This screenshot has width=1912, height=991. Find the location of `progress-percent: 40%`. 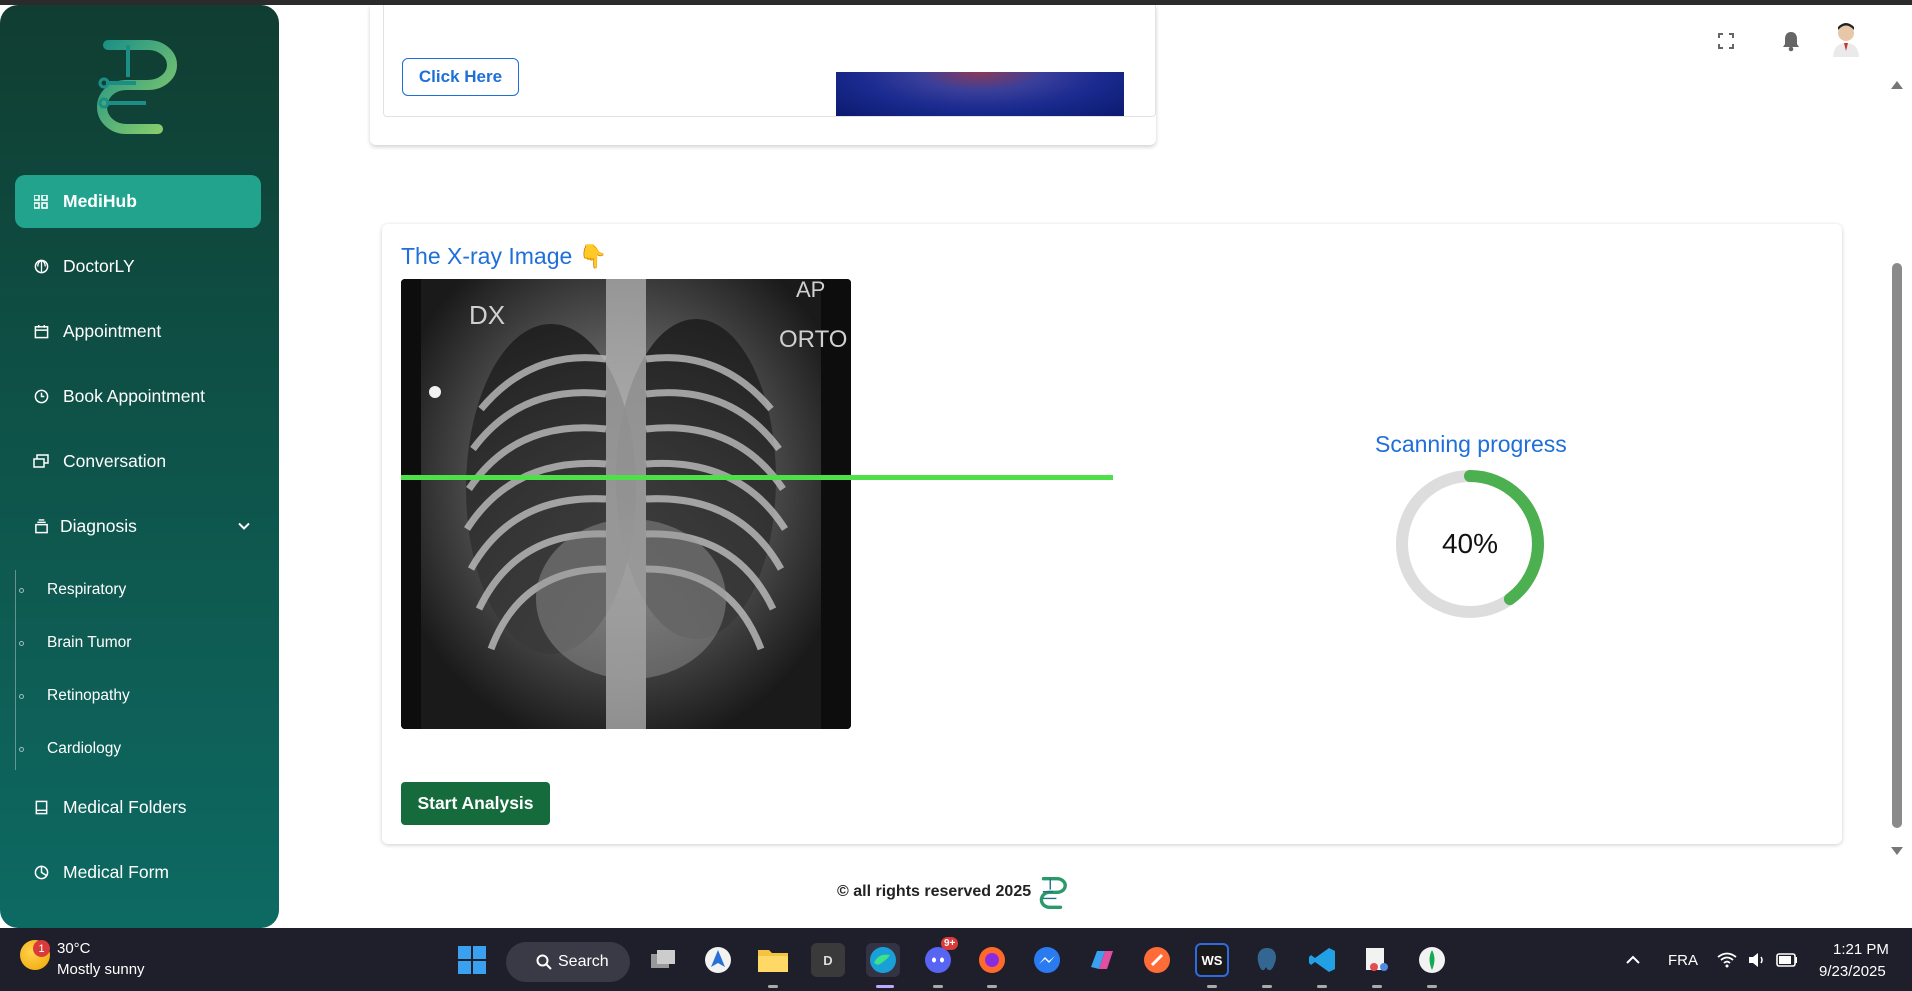

progress-percent: 40% is located at coordinates (1470, 543).